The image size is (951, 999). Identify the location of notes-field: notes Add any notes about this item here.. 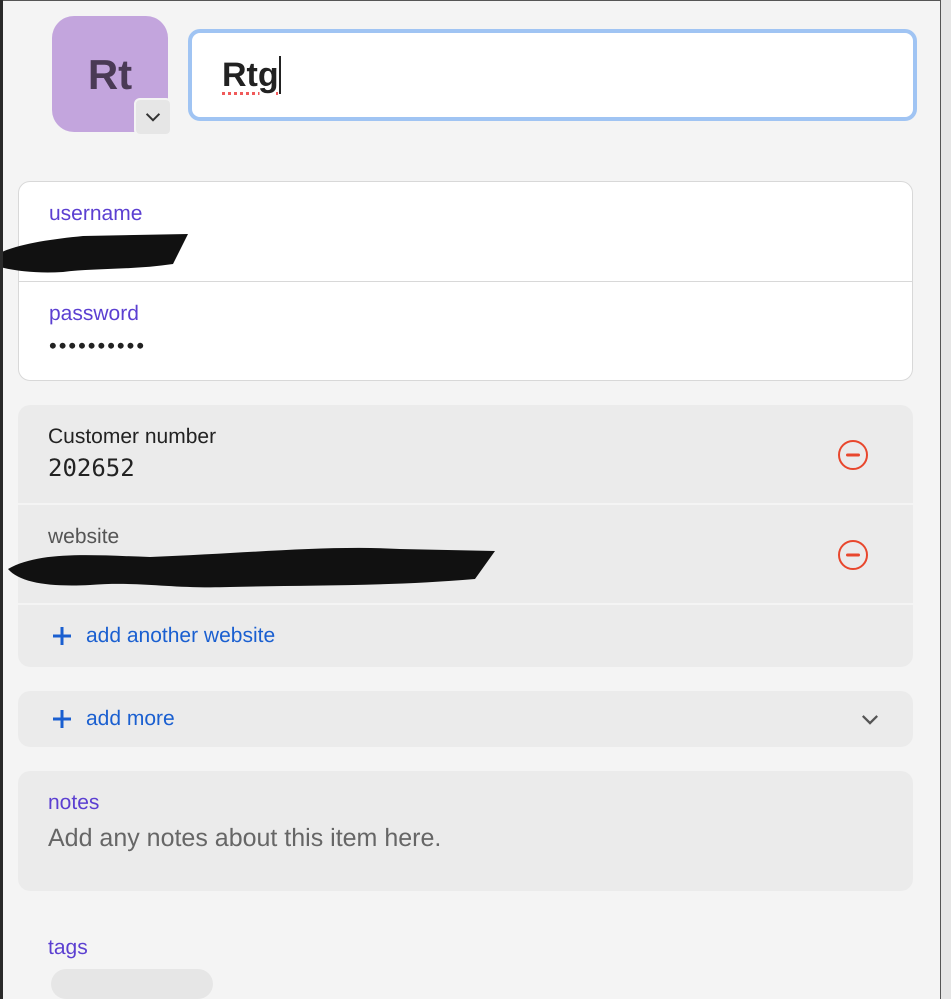
(465, 831).